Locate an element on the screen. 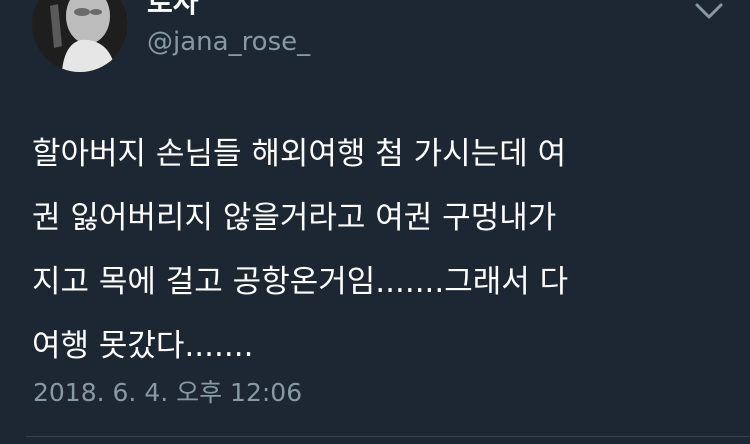 The height and width of the screenshot is (444, 750). display-name: 로사 is located at coordinates (173, 10).